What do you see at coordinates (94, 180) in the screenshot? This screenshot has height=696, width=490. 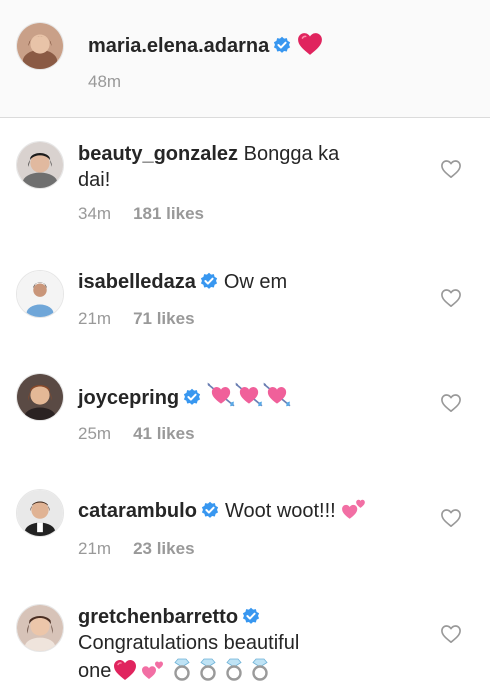 I see `comment-text-continued: dai!` at bounding box center [94, 180].